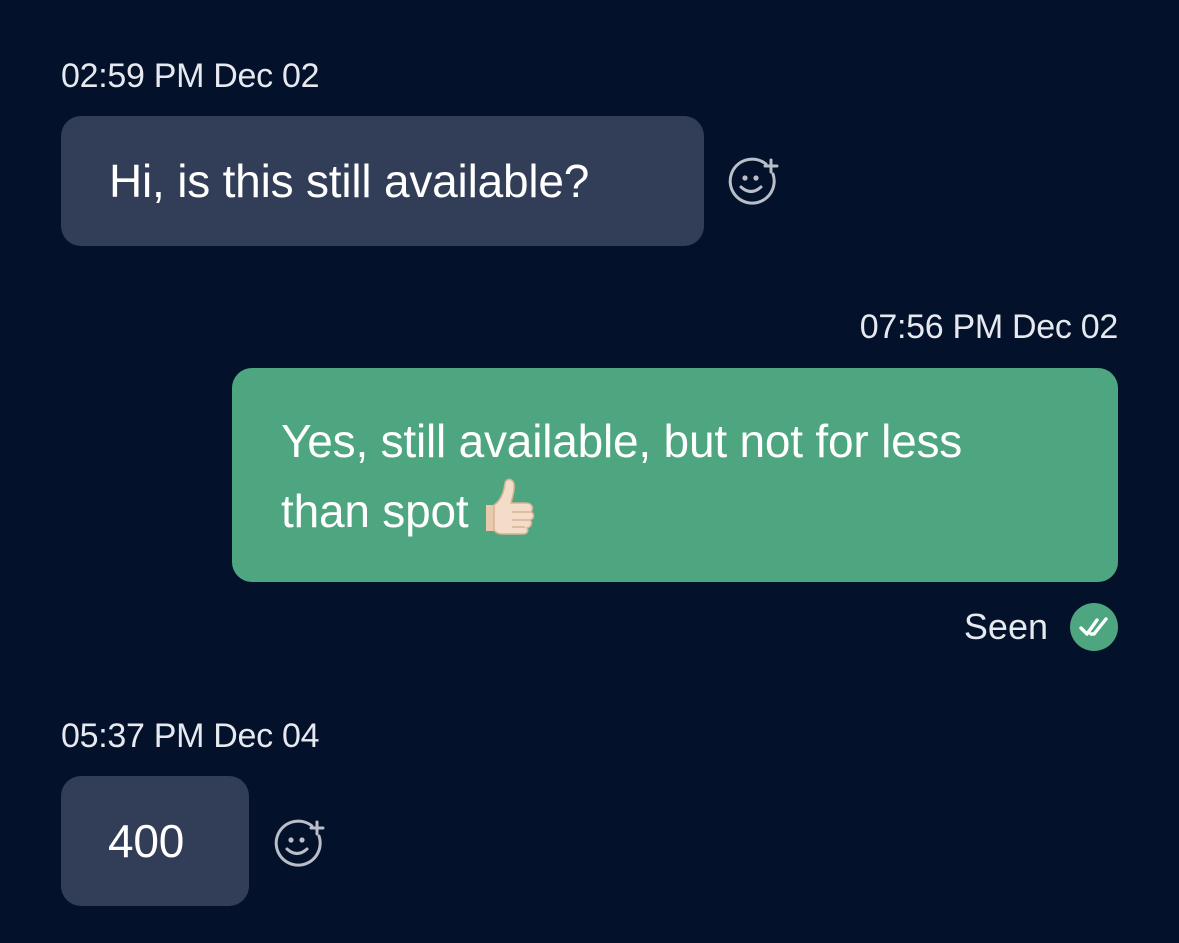 This screenshot has width=1179, height=943. Describe the element at coordinates (190, 736) in the screenshot. I see `message-timestamp: 05:37 PM Dec 04` at that location.